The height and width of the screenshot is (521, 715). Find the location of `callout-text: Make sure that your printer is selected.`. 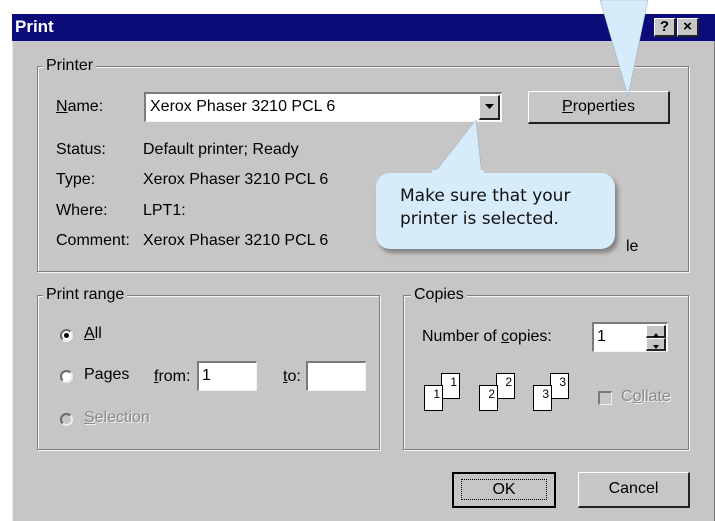

callout-text: Make sure that your printer is selected. is located at coordinates (485, 207).